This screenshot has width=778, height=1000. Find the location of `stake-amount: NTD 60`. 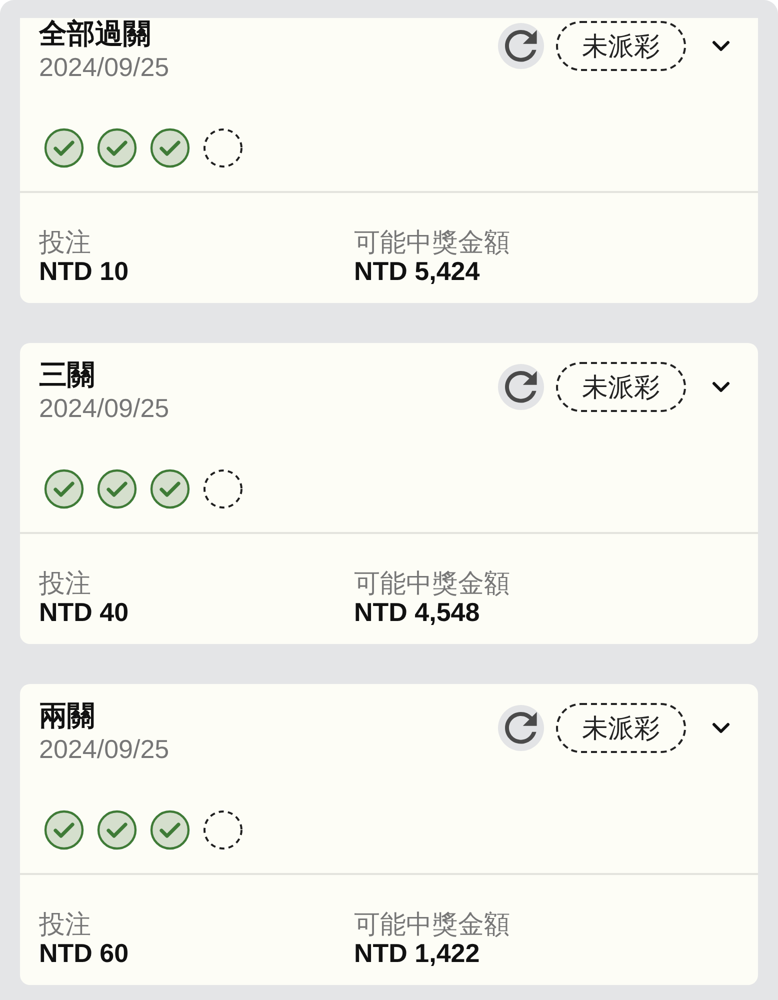

stake-amount: NTD 60 is located at coordinates (84, 953).